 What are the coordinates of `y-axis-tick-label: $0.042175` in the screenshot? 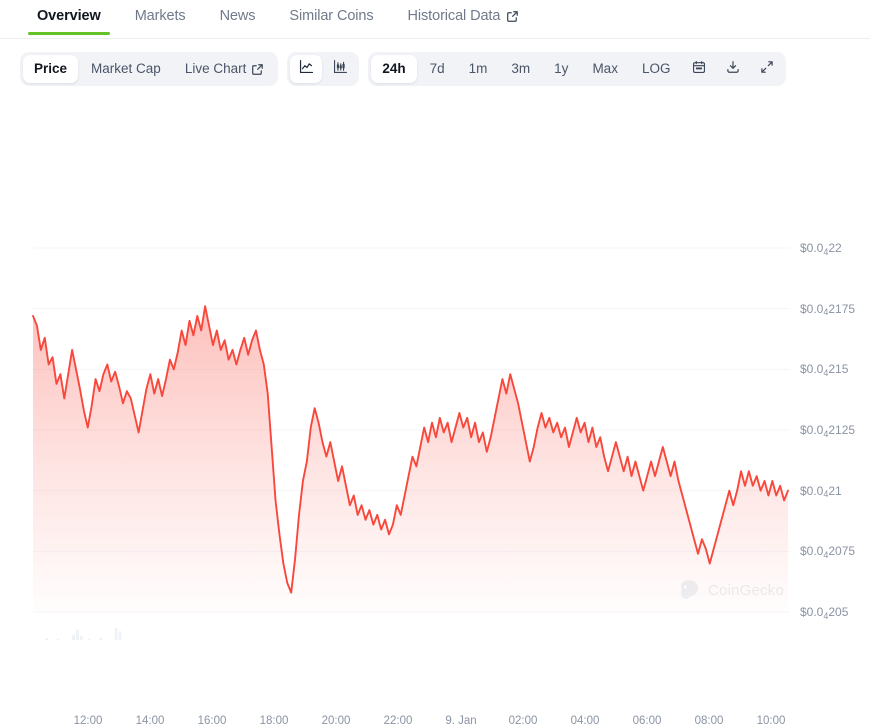 It's located at (827, 309).